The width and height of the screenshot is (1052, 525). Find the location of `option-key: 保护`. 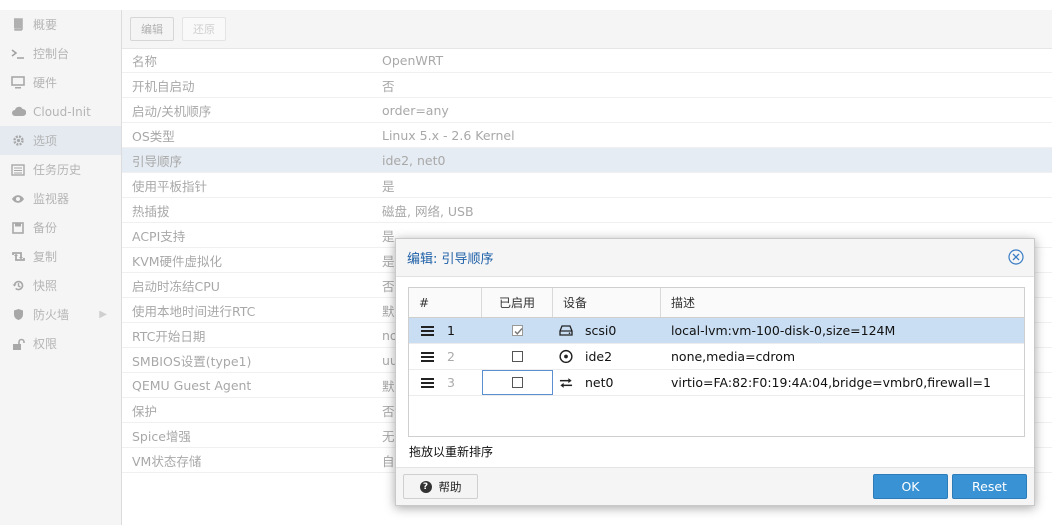

option-key: 保护 is located at coordinates (145, 411).